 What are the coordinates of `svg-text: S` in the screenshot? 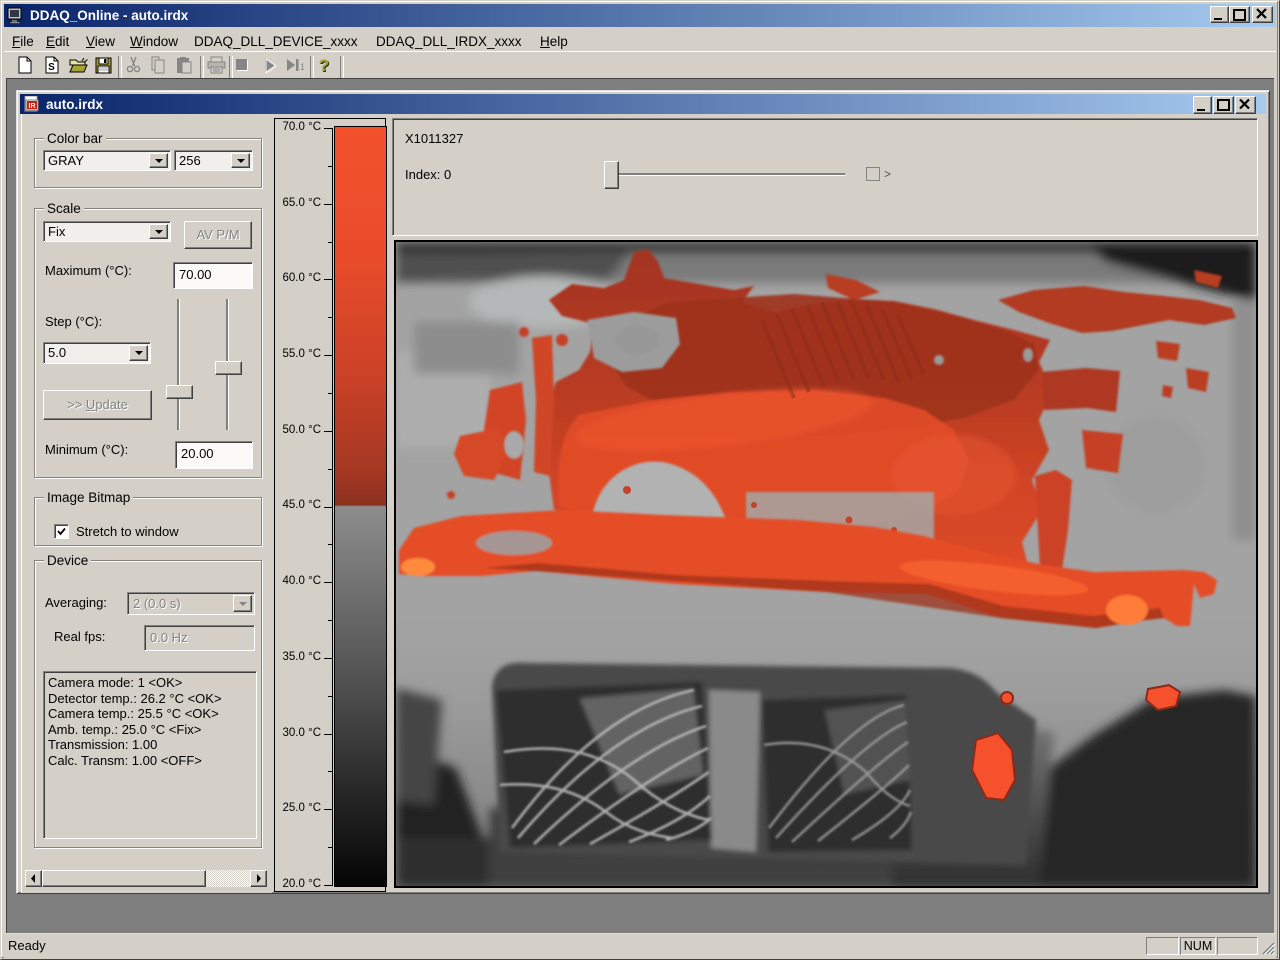 It's located at (51, 67).